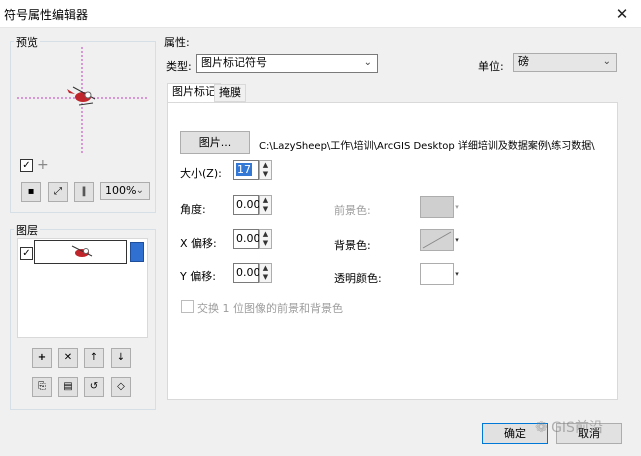 The height and width of the screenshot is (456, 641). I want to click on size-label: 大小(Z):, so click(201, 173).